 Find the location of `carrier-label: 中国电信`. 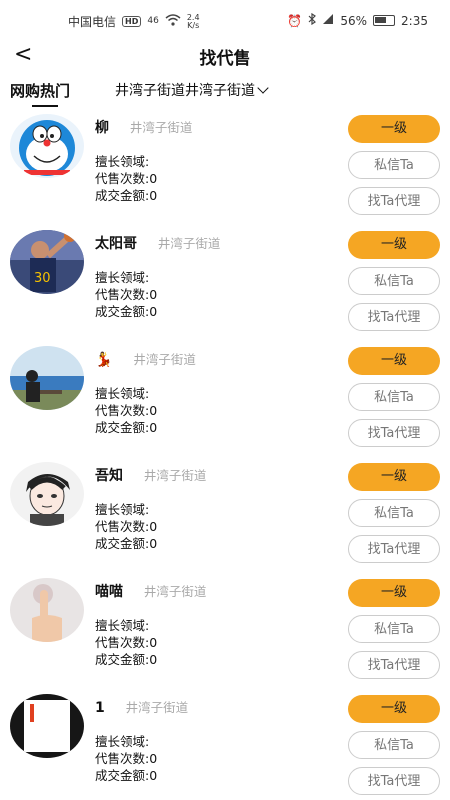

carrier-label: 中国电信 is located at coordinates (92, 22).